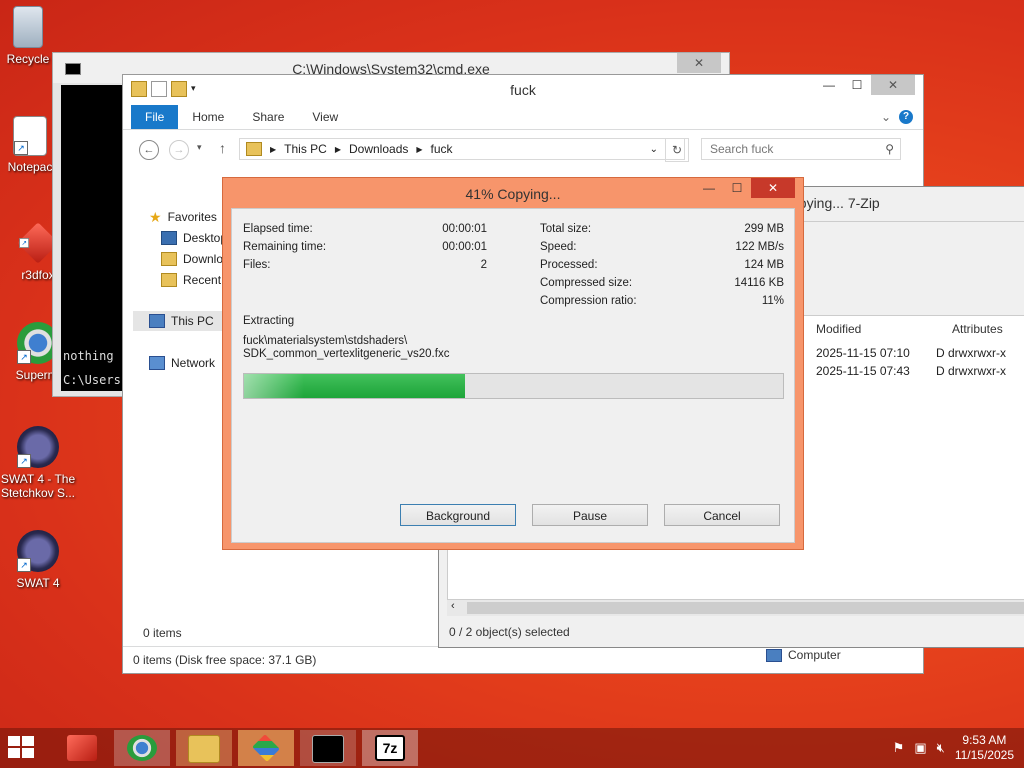 This screenshot has height=768, width=1024. Describe the element at coordinates (354, 386) in the screenshot. I see `progress-fill` at that location.